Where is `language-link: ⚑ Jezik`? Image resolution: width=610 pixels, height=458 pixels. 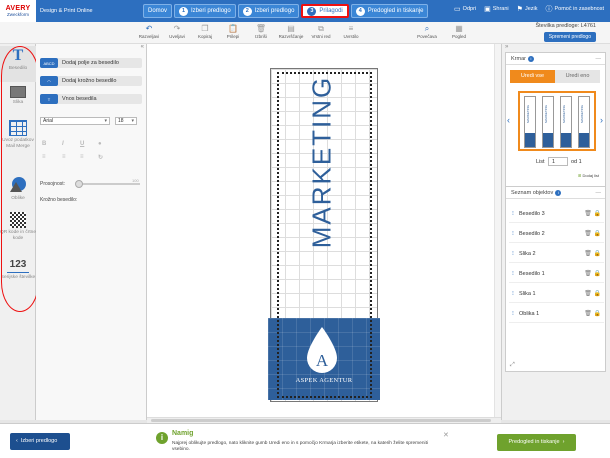
language-link: ⚑ Jezik is located at coordinates (527, 9).